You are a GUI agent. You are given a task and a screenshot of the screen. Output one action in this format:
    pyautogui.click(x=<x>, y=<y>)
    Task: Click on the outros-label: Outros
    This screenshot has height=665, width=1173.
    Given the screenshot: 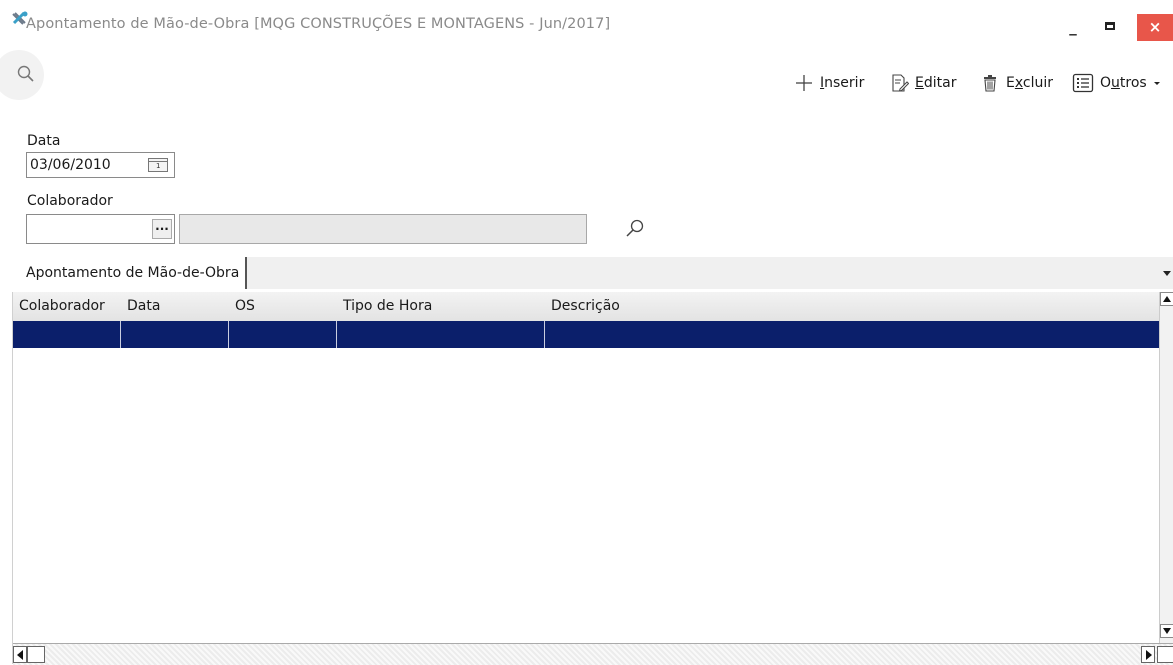 What is the action you would take?
    pyautogui.click(x=1123, y=83)
    